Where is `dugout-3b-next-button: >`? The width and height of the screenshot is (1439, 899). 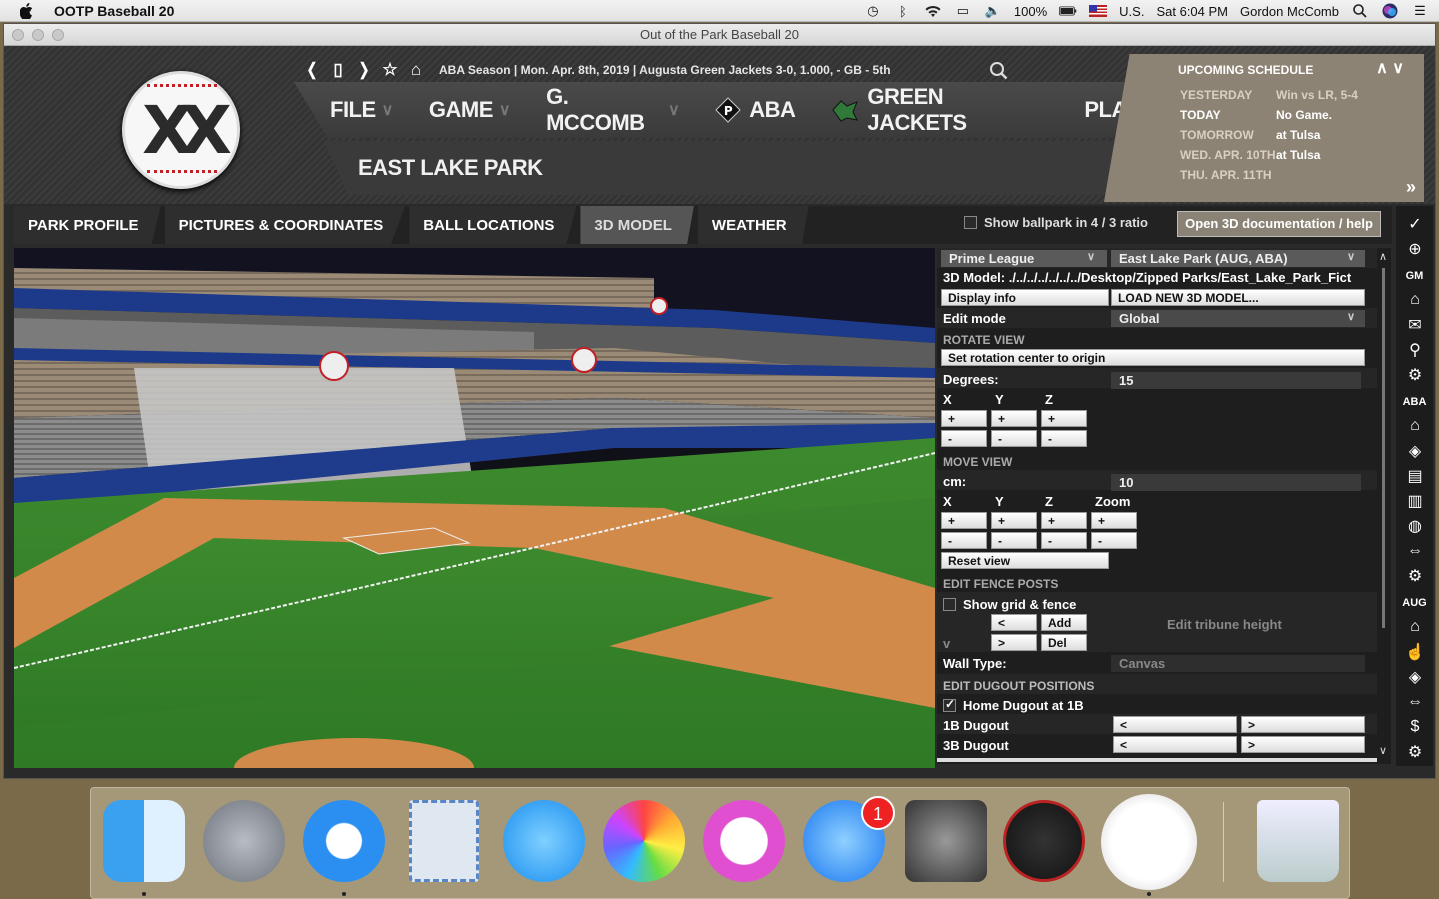 dugout-3b-next-button: > is located at coordinates (1303, 744).